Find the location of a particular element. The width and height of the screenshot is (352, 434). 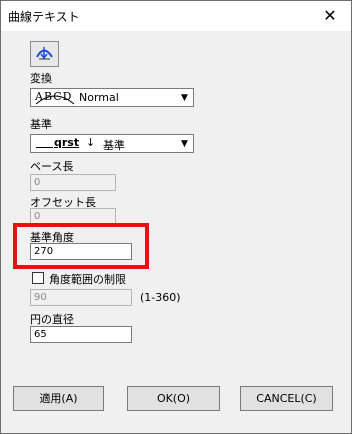

curve-text-preview-button is located at coordinates (44, 54).